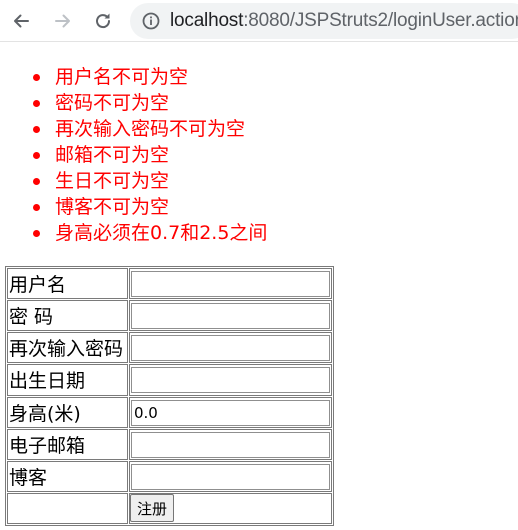 The image size is (518, 530). I want to click on url-path: :8080/JSPStruts2/loginUser.action, so click(380, 20).